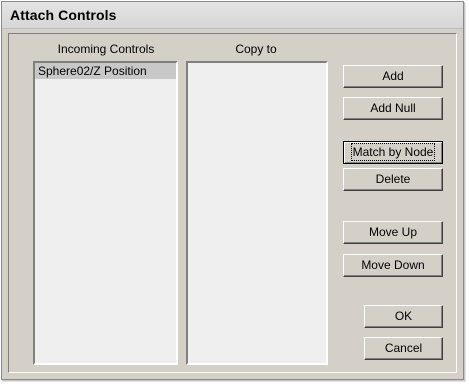  Describe the element at coordinates (256, 49) in the screenshot. I see `copy-to-header: Copy to` at that location.